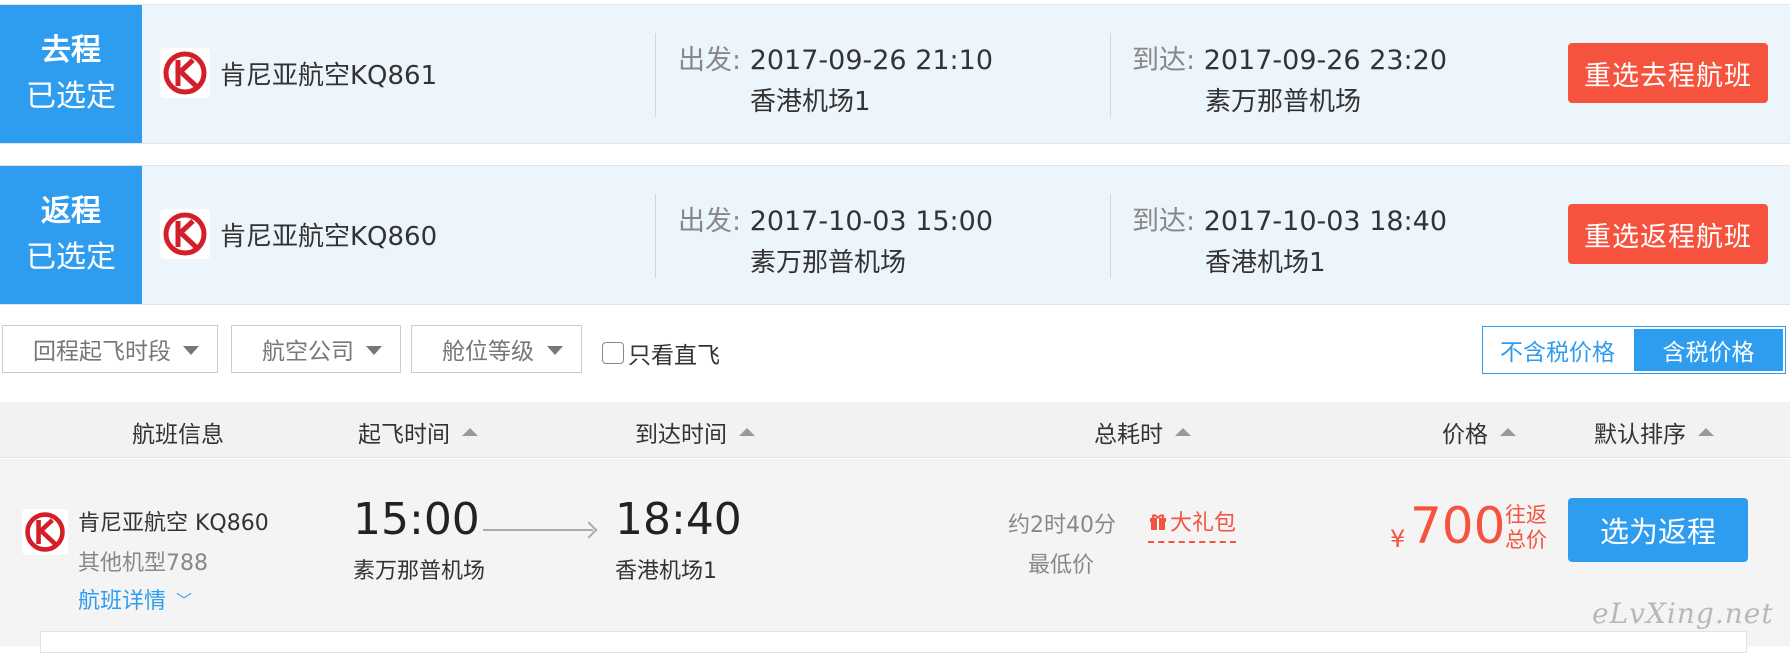  What do you see at coordinates (681, 435) in the screenshot?
I see `arrive-time-header-label: 到达时间` at bounding box center [681, 435].